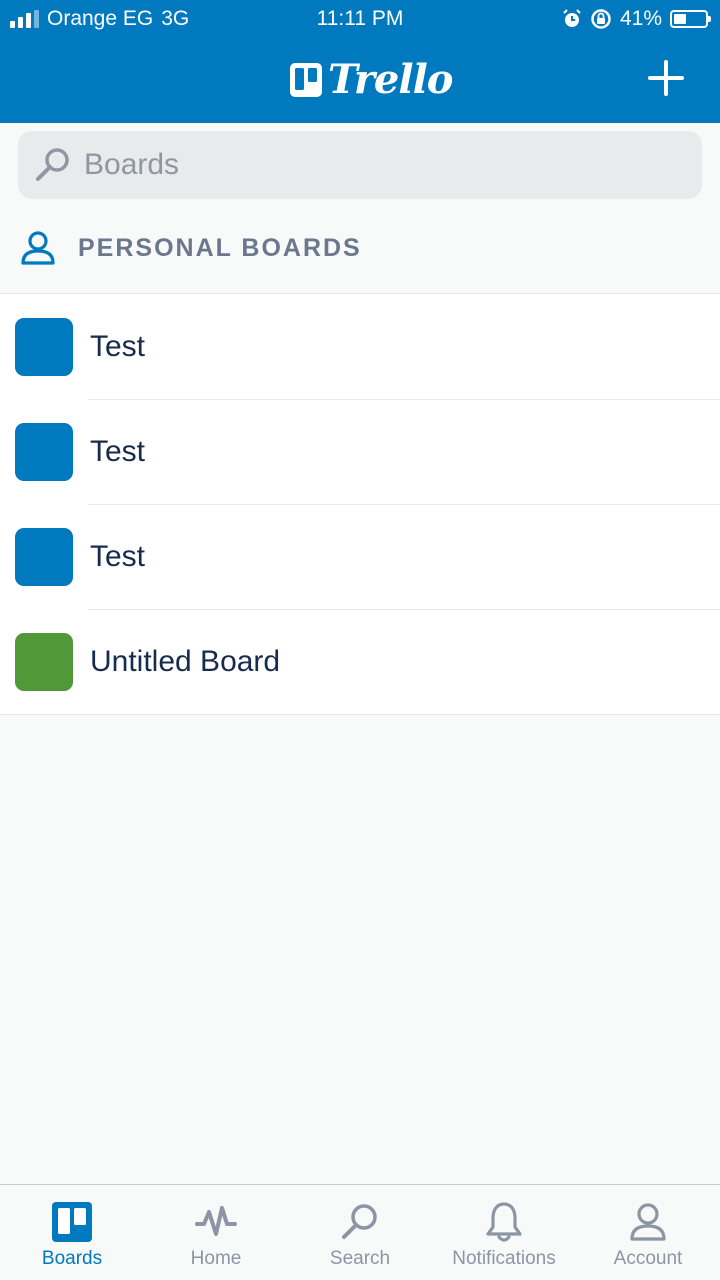  What do you see at coordinates (504, 1258) in the screenshot?
I see `tab-label: Notifications` at bounding box center [504, 1258].